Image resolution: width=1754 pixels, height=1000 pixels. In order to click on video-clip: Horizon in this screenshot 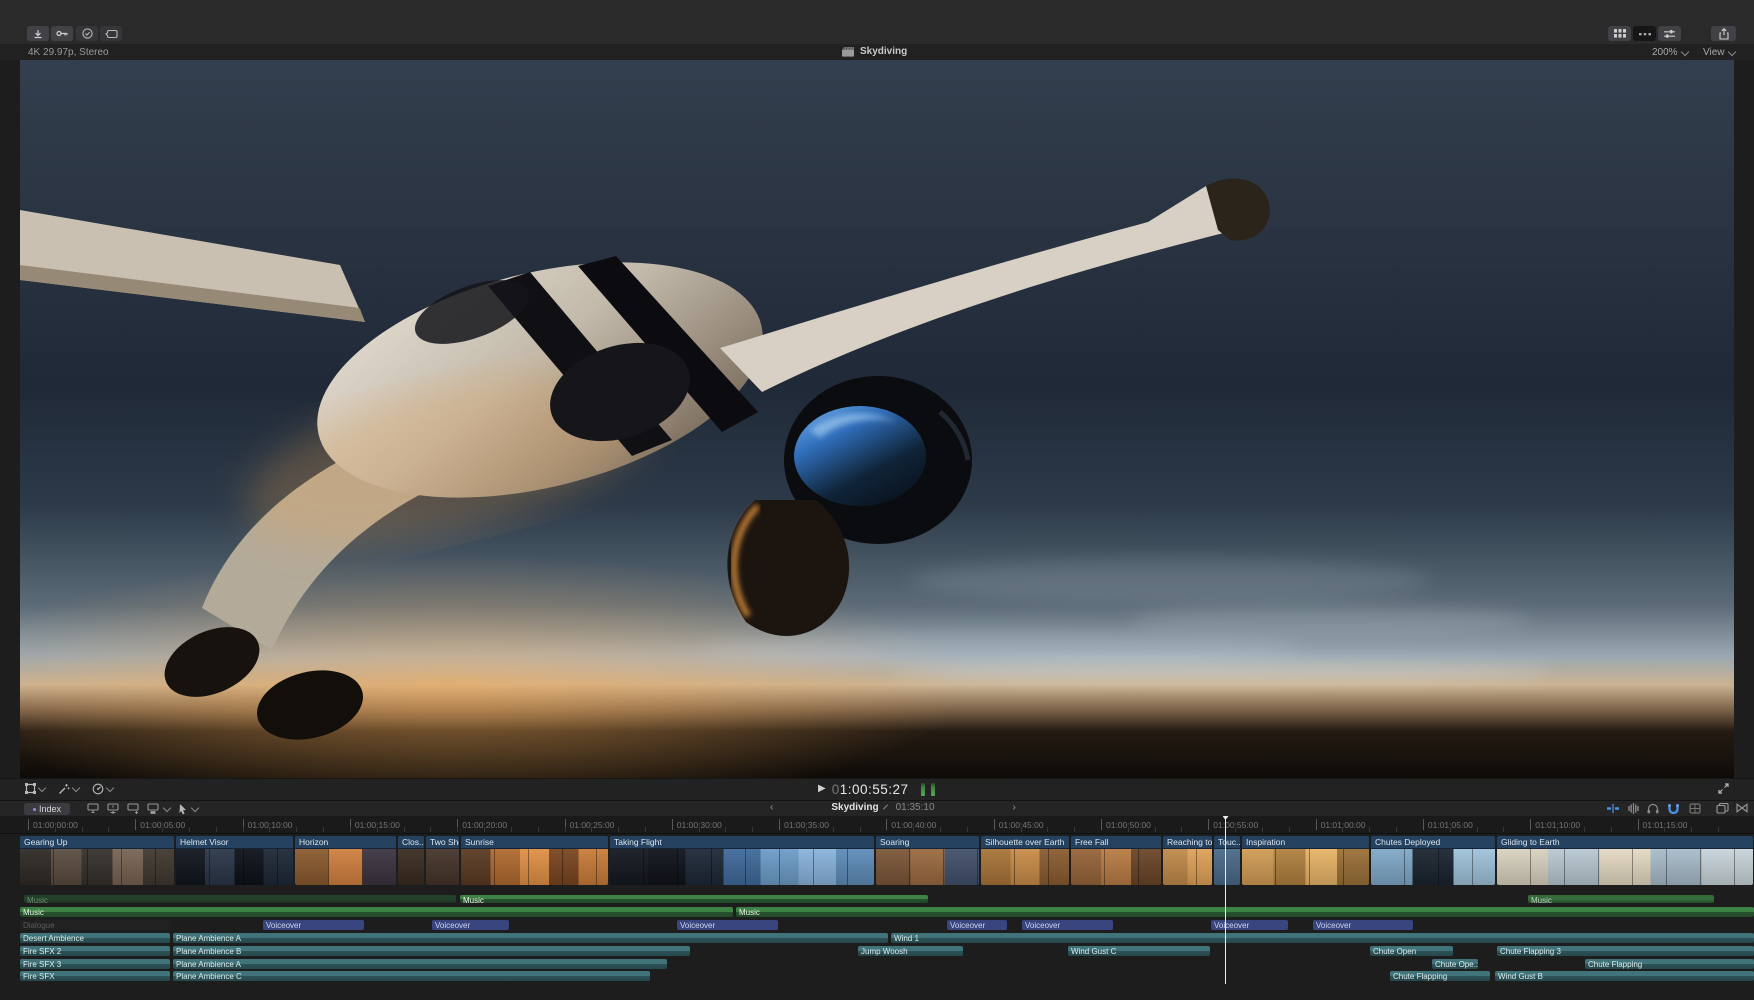, I will do `click(345, 860)`.